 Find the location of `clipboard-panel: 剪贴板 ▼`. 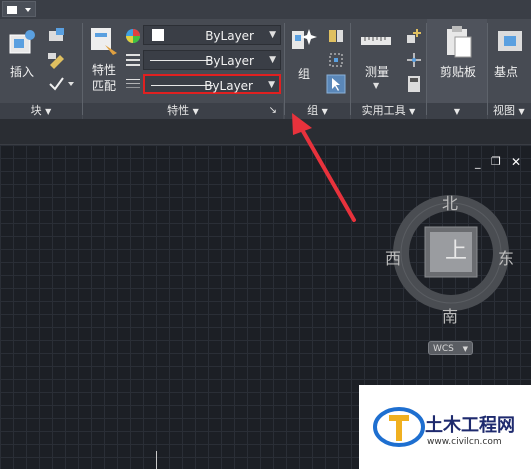

clipboard-panel: 剪贴板 ▼ is located at coordinates (457, 69).